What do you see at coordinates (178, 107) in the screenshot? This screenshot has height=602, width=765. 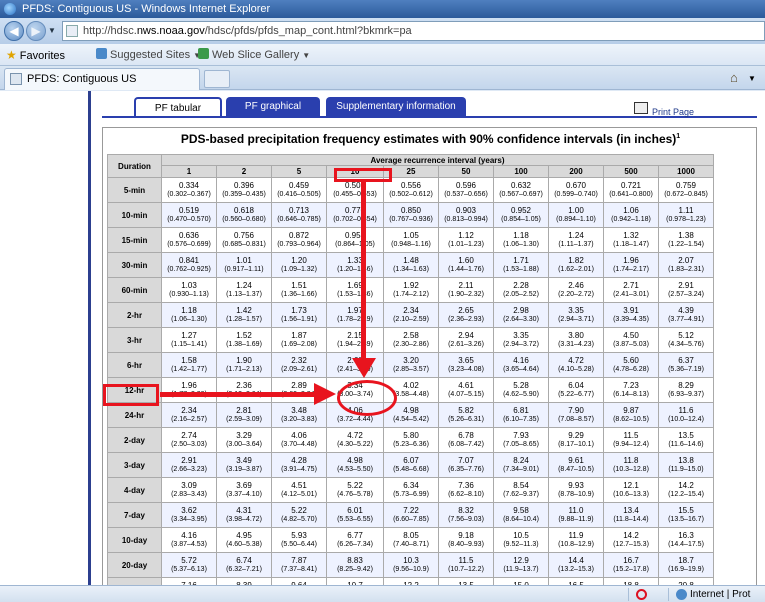 I see `tab-pf-tabular: PF tabular` at bounding box center [178, 107].